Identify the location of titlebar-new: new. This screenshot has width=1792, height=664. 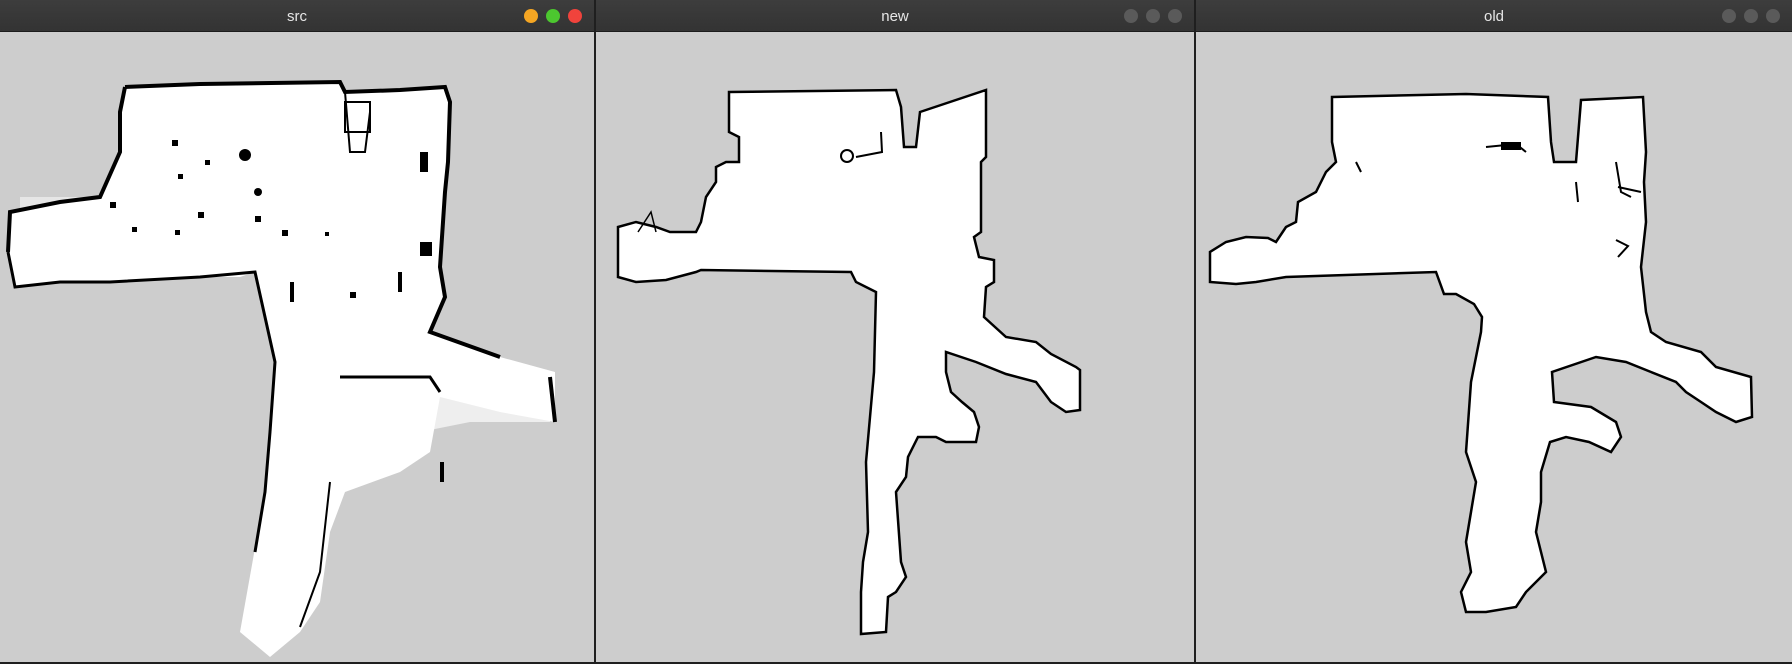
(895, 16).